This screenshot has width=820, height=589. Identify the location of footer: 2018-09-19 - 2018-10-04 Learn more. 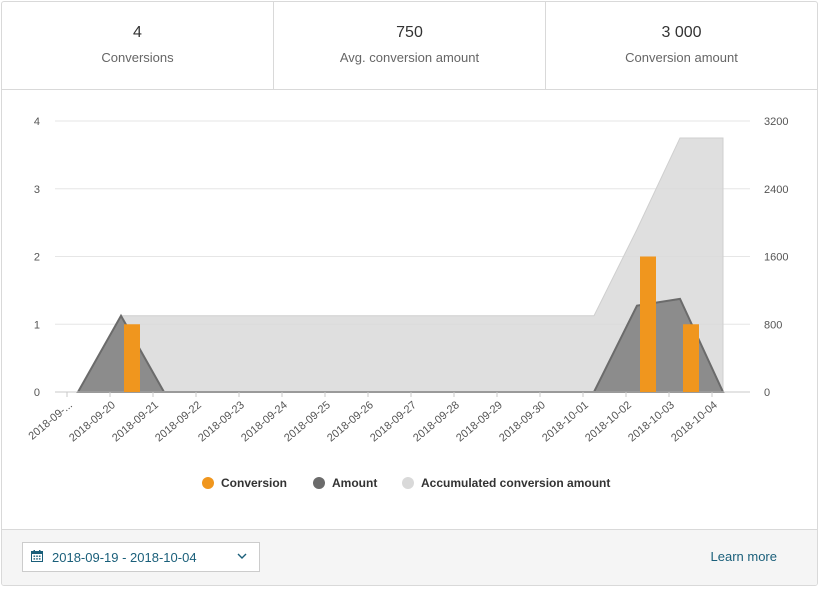
(409, 557).